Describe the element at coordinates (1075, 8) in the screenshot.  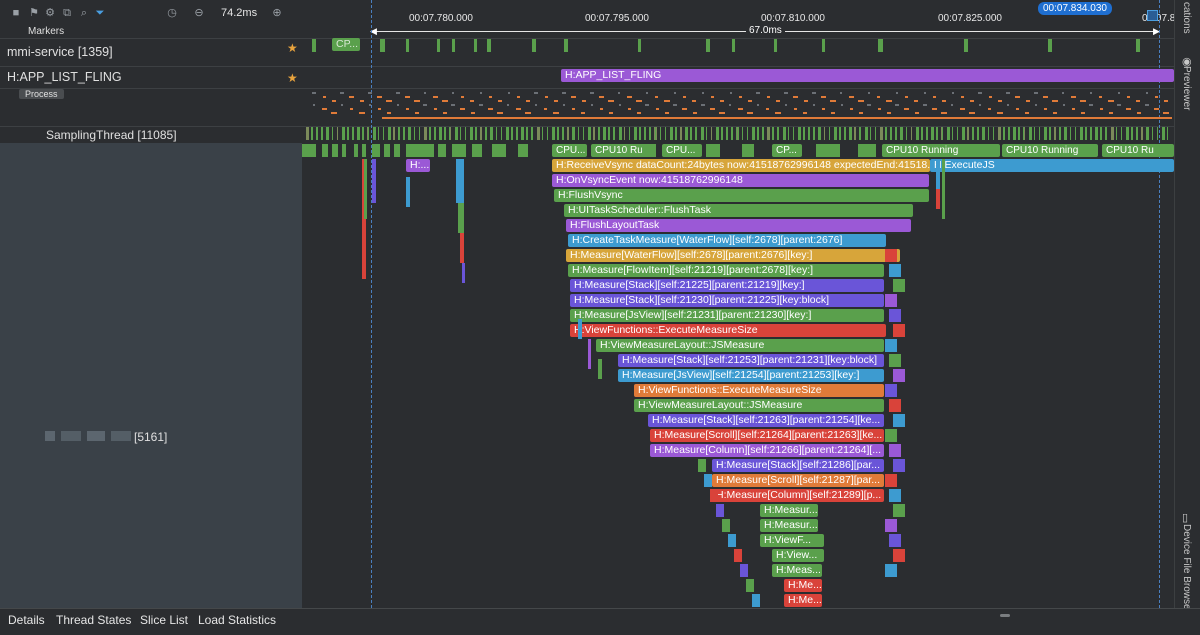
I see `cursor-time-badge: 00:07.834.030` at that location.